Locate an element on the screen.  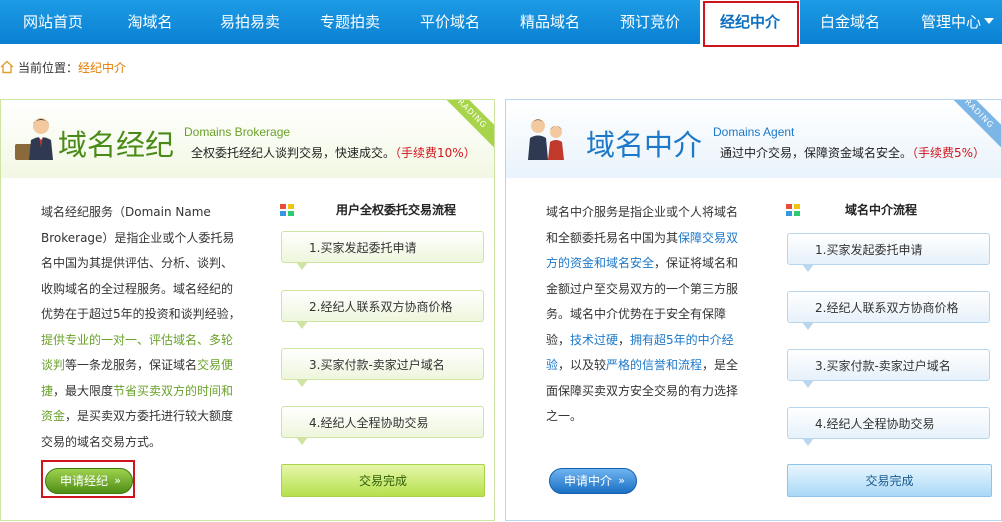
brokerage-step-1: 1.买家发起委托申请 is located at coordinates (382, 250).